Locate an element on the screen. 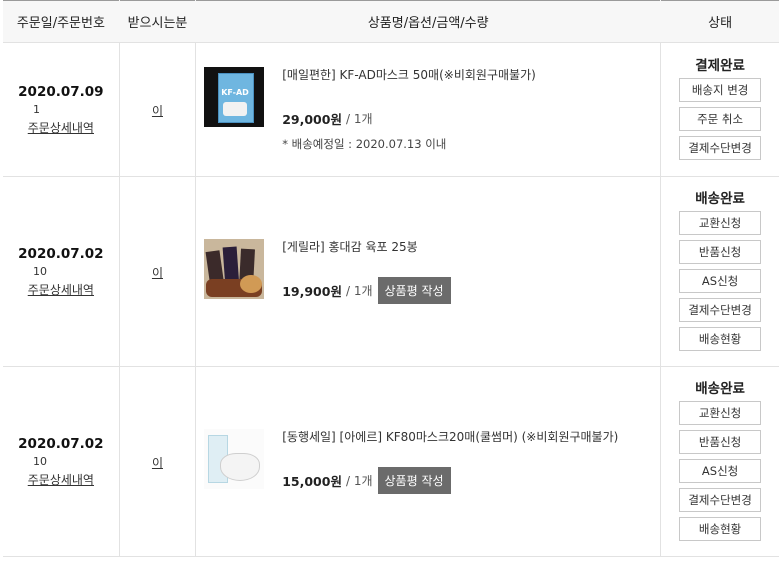 The image size is (779, 566). cancel-order-button: 주문 취소 is located at coordinates (720, 119).